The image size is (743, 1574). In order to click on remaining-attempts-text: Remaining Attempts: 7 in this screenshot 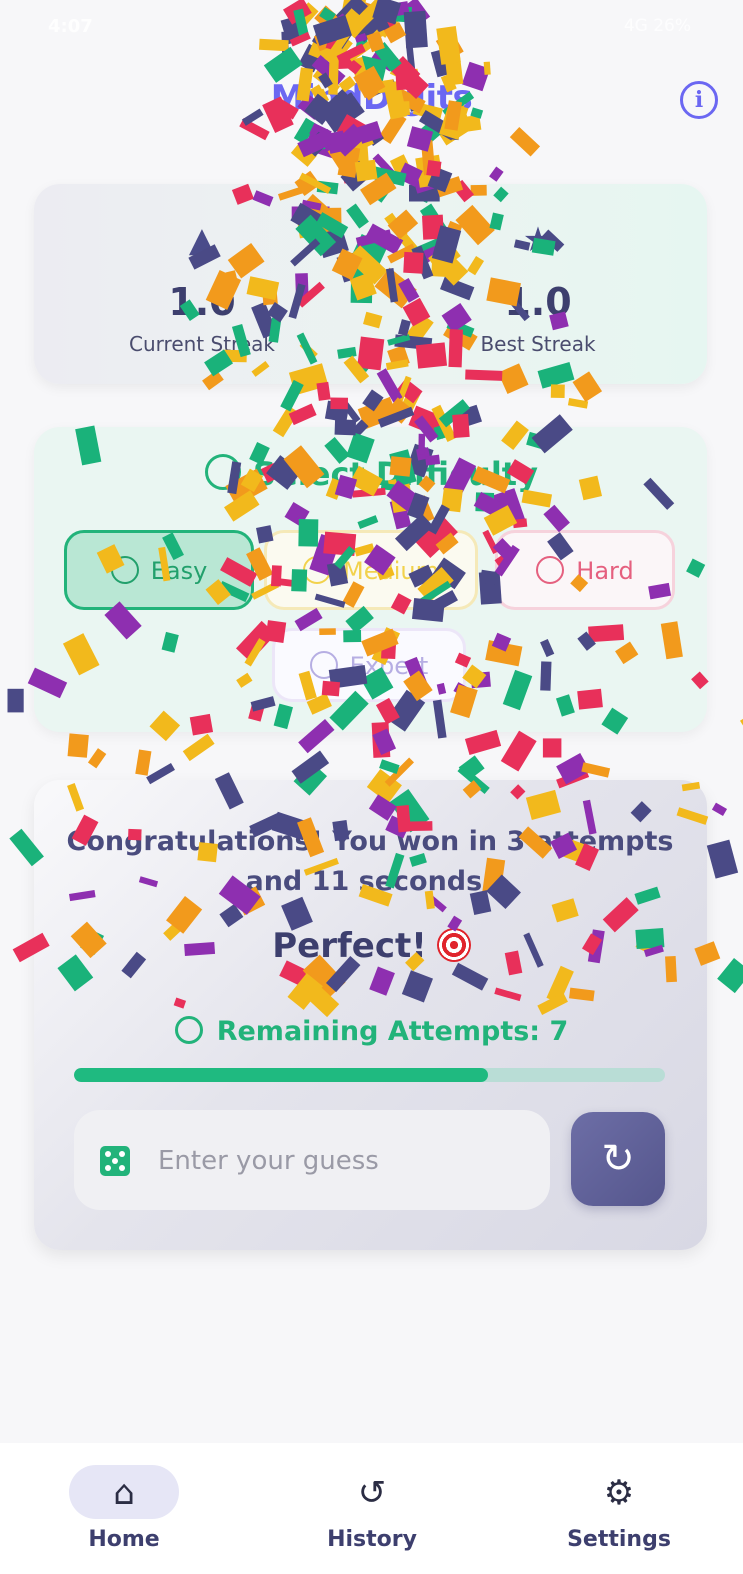, I will do `click(392, 1031)`.